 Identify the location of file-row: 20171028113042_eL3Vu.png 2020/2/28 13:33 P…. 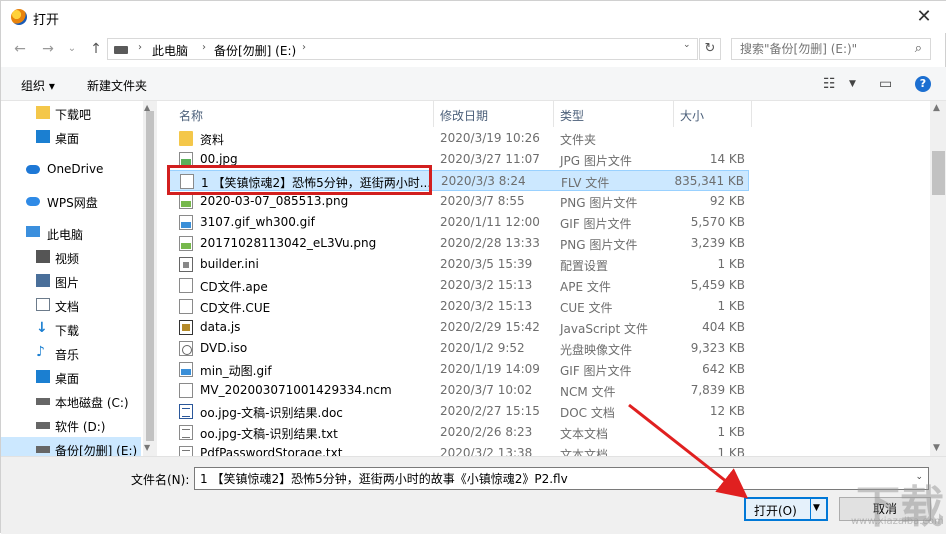
(458, 243).